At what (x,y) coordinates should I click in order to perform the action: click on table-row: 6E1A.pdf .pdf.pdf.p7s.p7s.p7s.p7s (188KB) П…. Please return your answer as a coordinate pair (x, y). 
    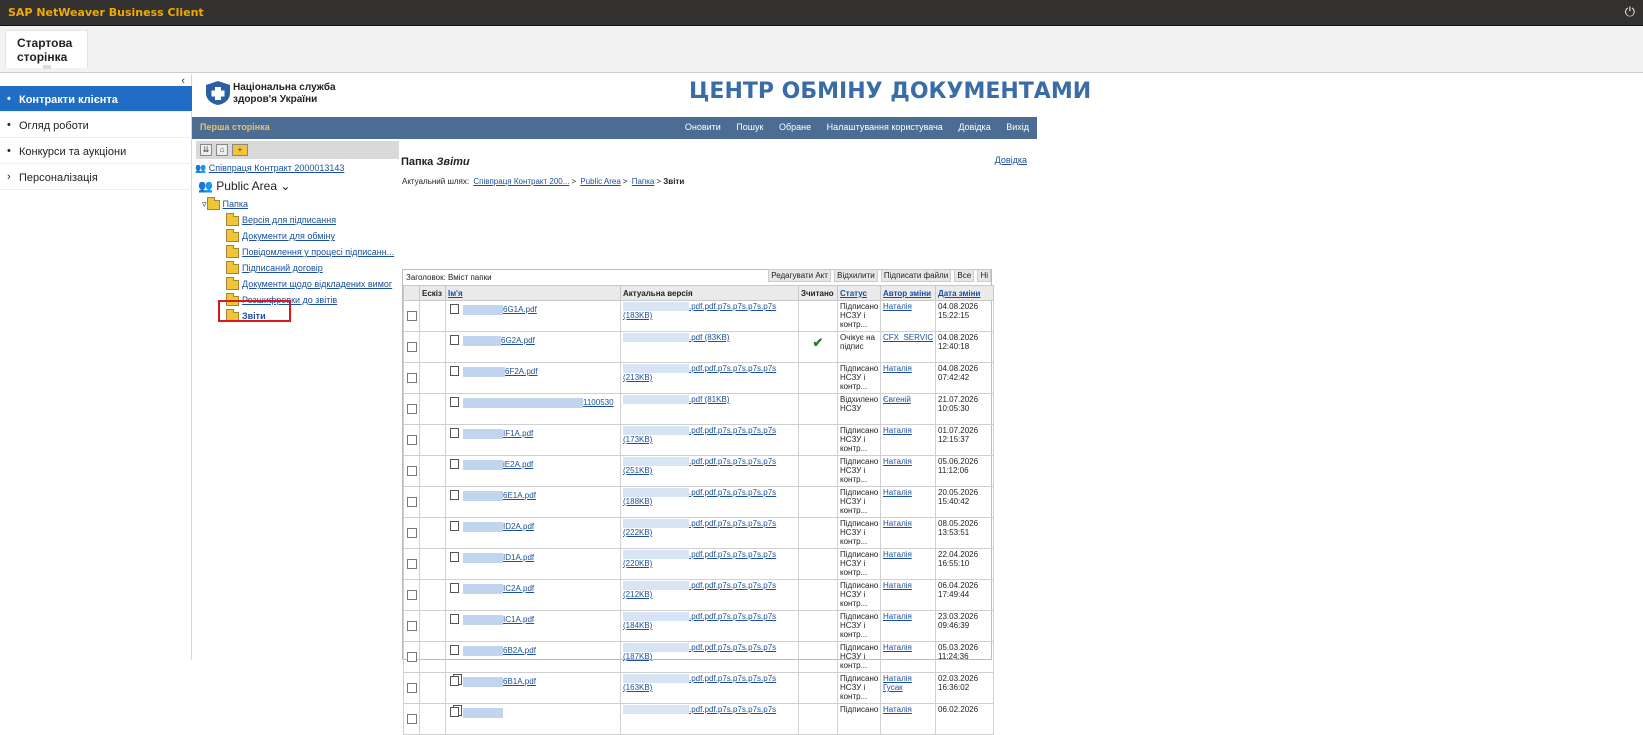
    Looking at the image, I should click on (698, 502).